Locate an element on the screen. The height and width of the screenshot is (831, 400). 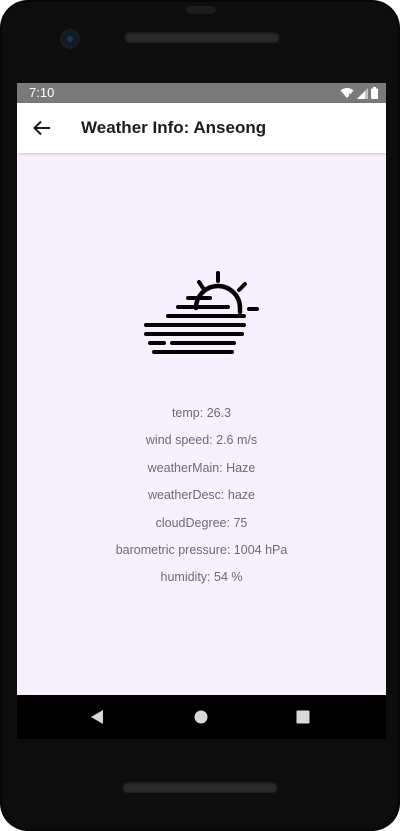
home-circle-icon is located at coordinates (201, 717).